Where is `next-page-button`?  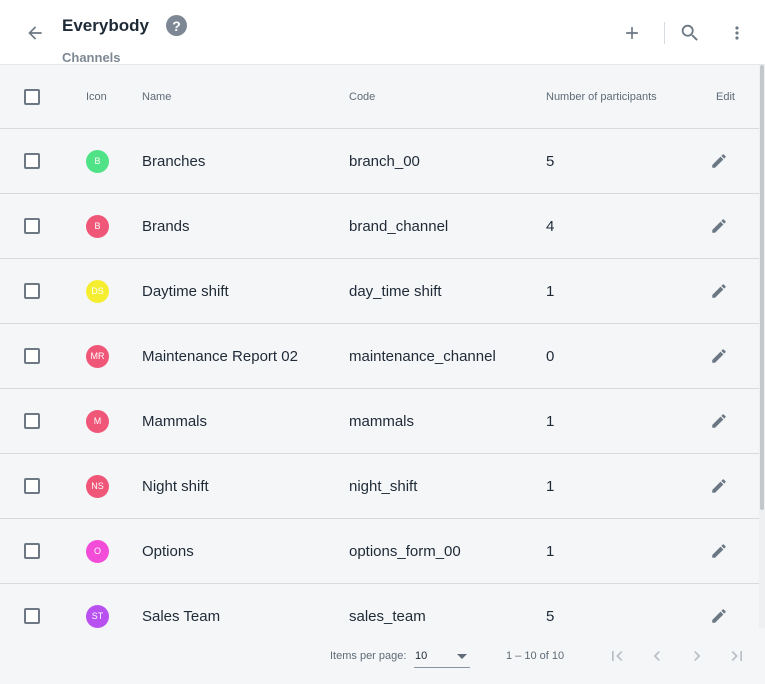 next-page-button is located at coordinates (697, 656).